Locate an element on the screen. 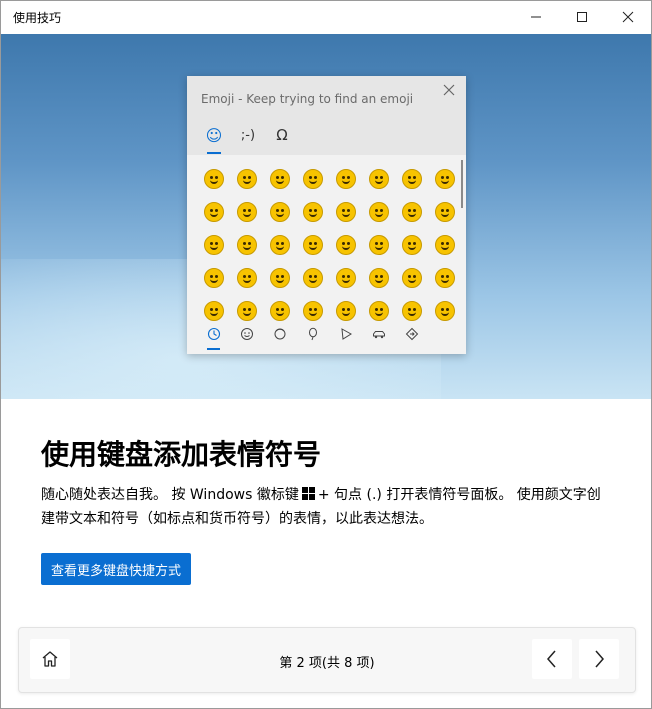 The image size is (652, 709). emoji-panel-title: Emoji - Keep trying to find an emoji is located at coordinates (307, 99).